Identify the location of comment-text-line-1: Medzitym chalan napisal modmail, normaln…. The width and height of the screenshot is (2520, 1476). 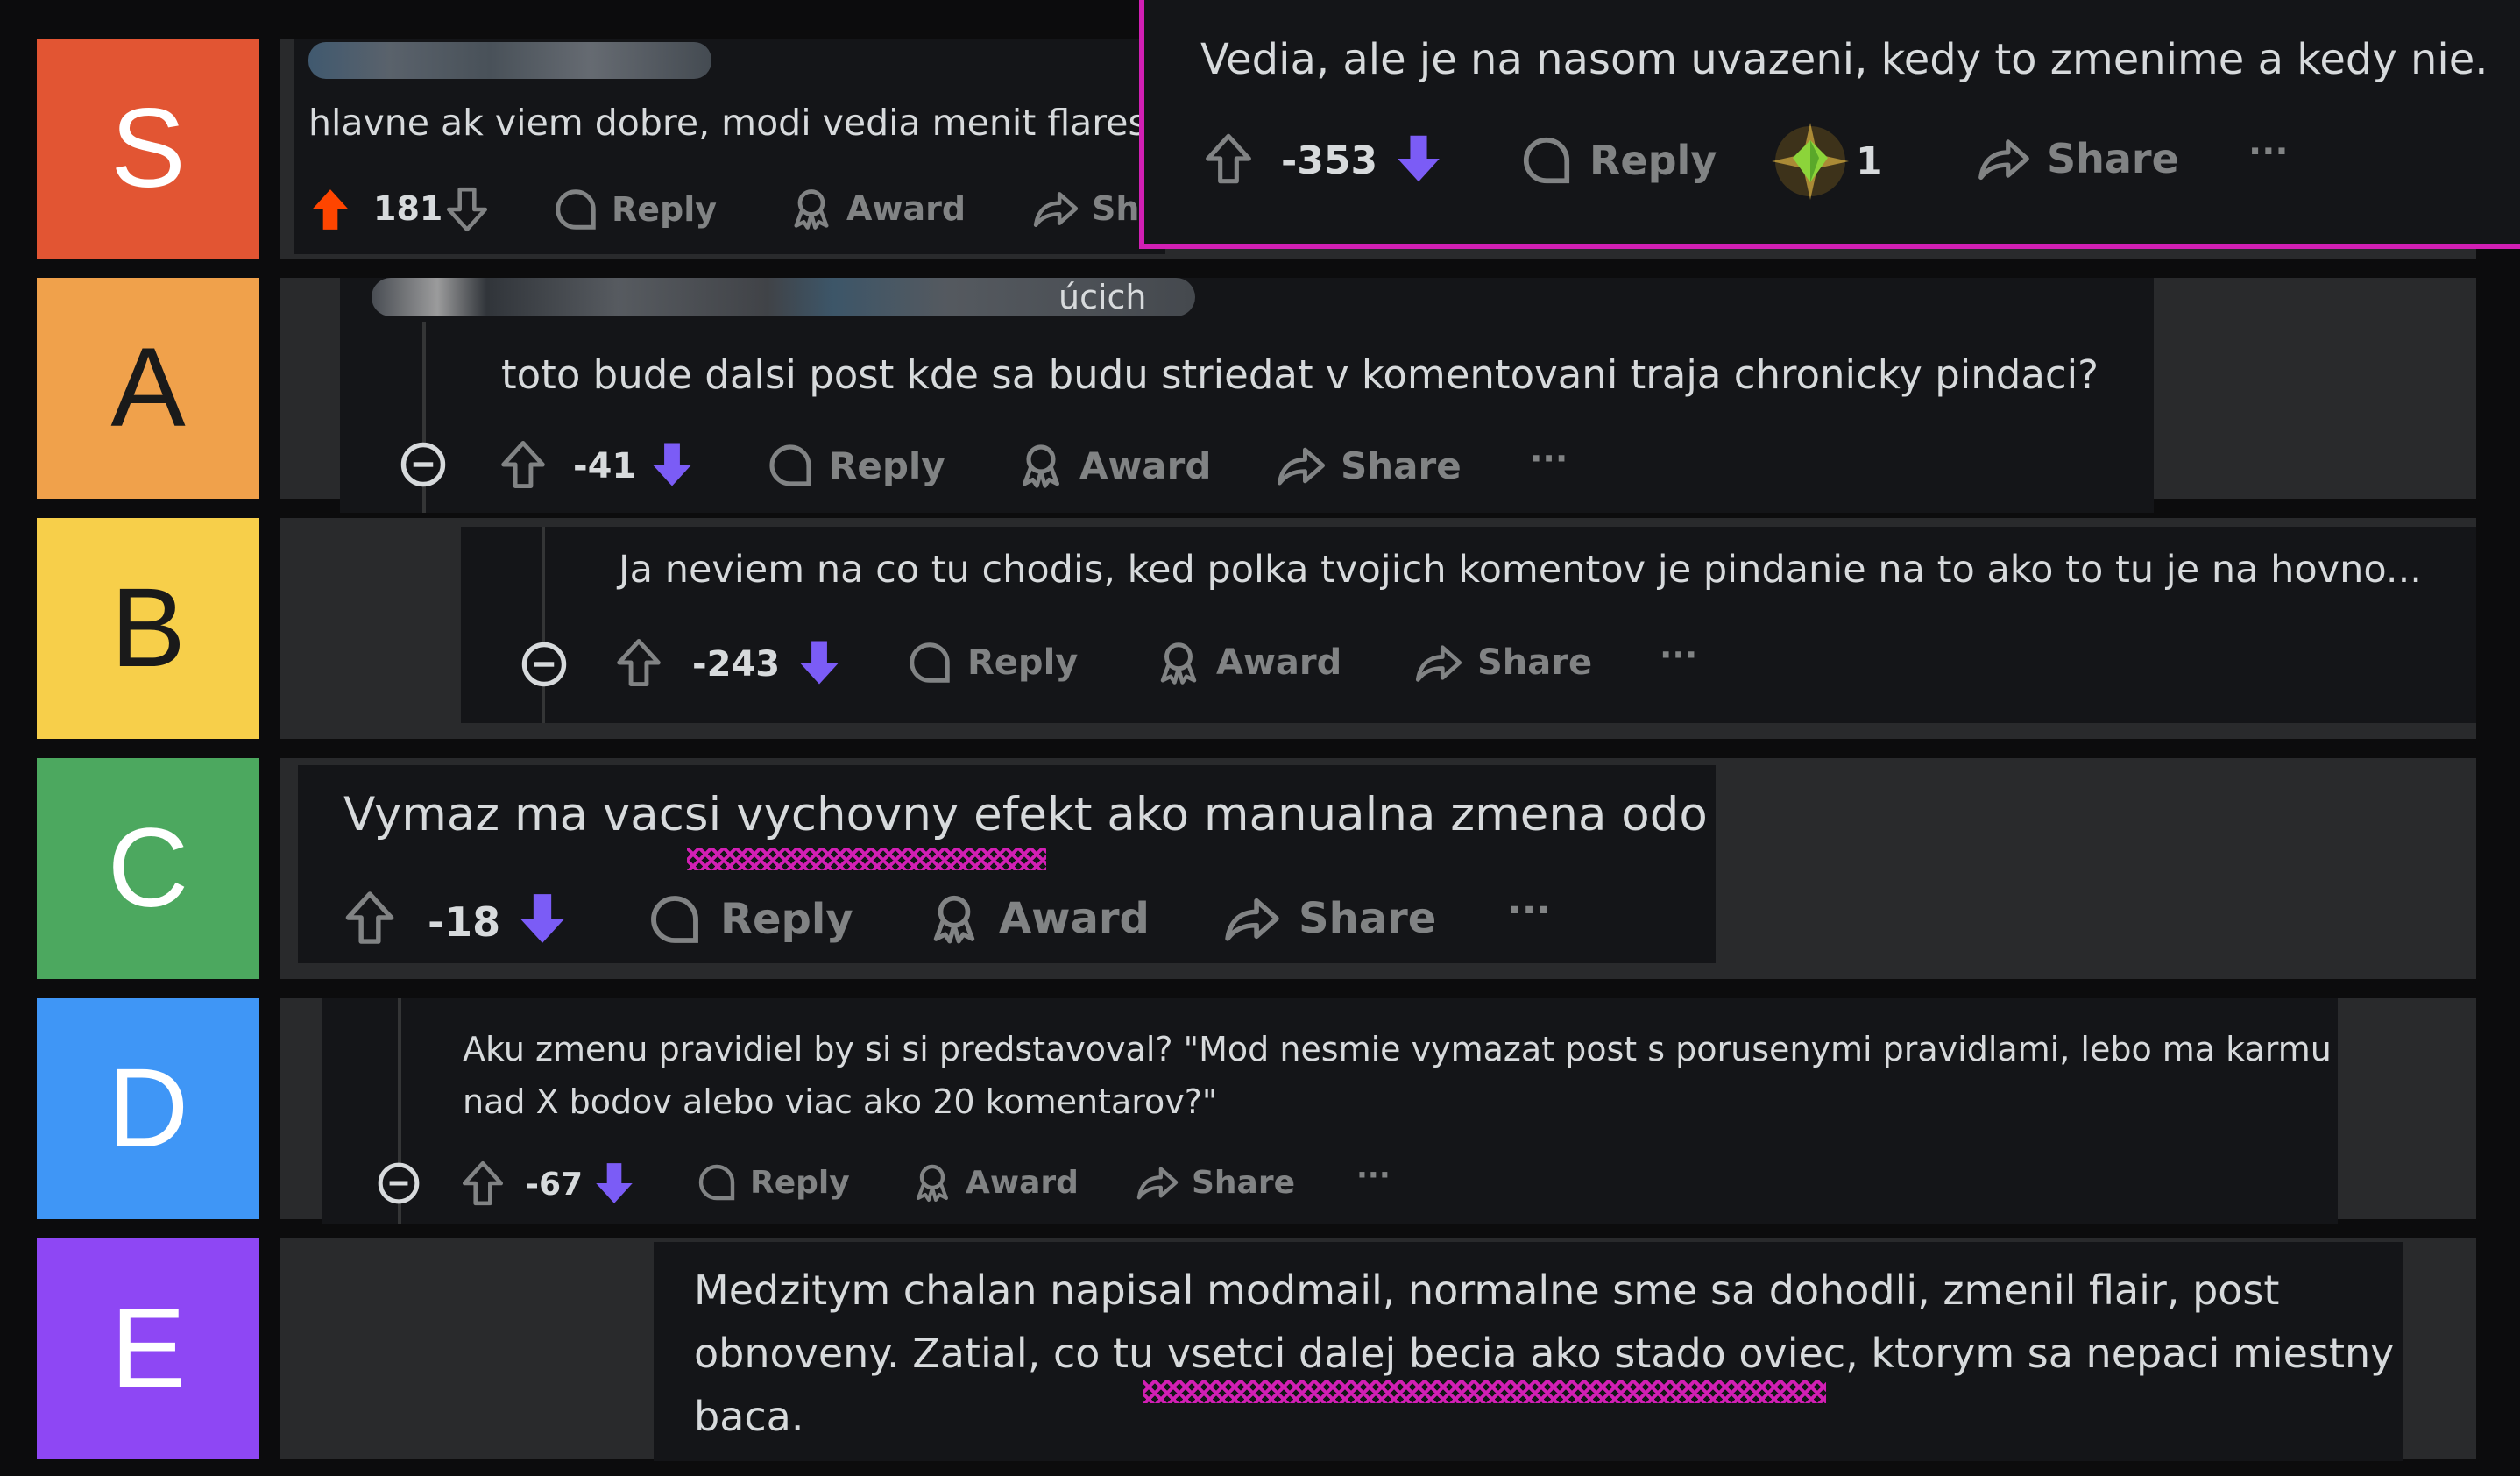
(1487, 1291).